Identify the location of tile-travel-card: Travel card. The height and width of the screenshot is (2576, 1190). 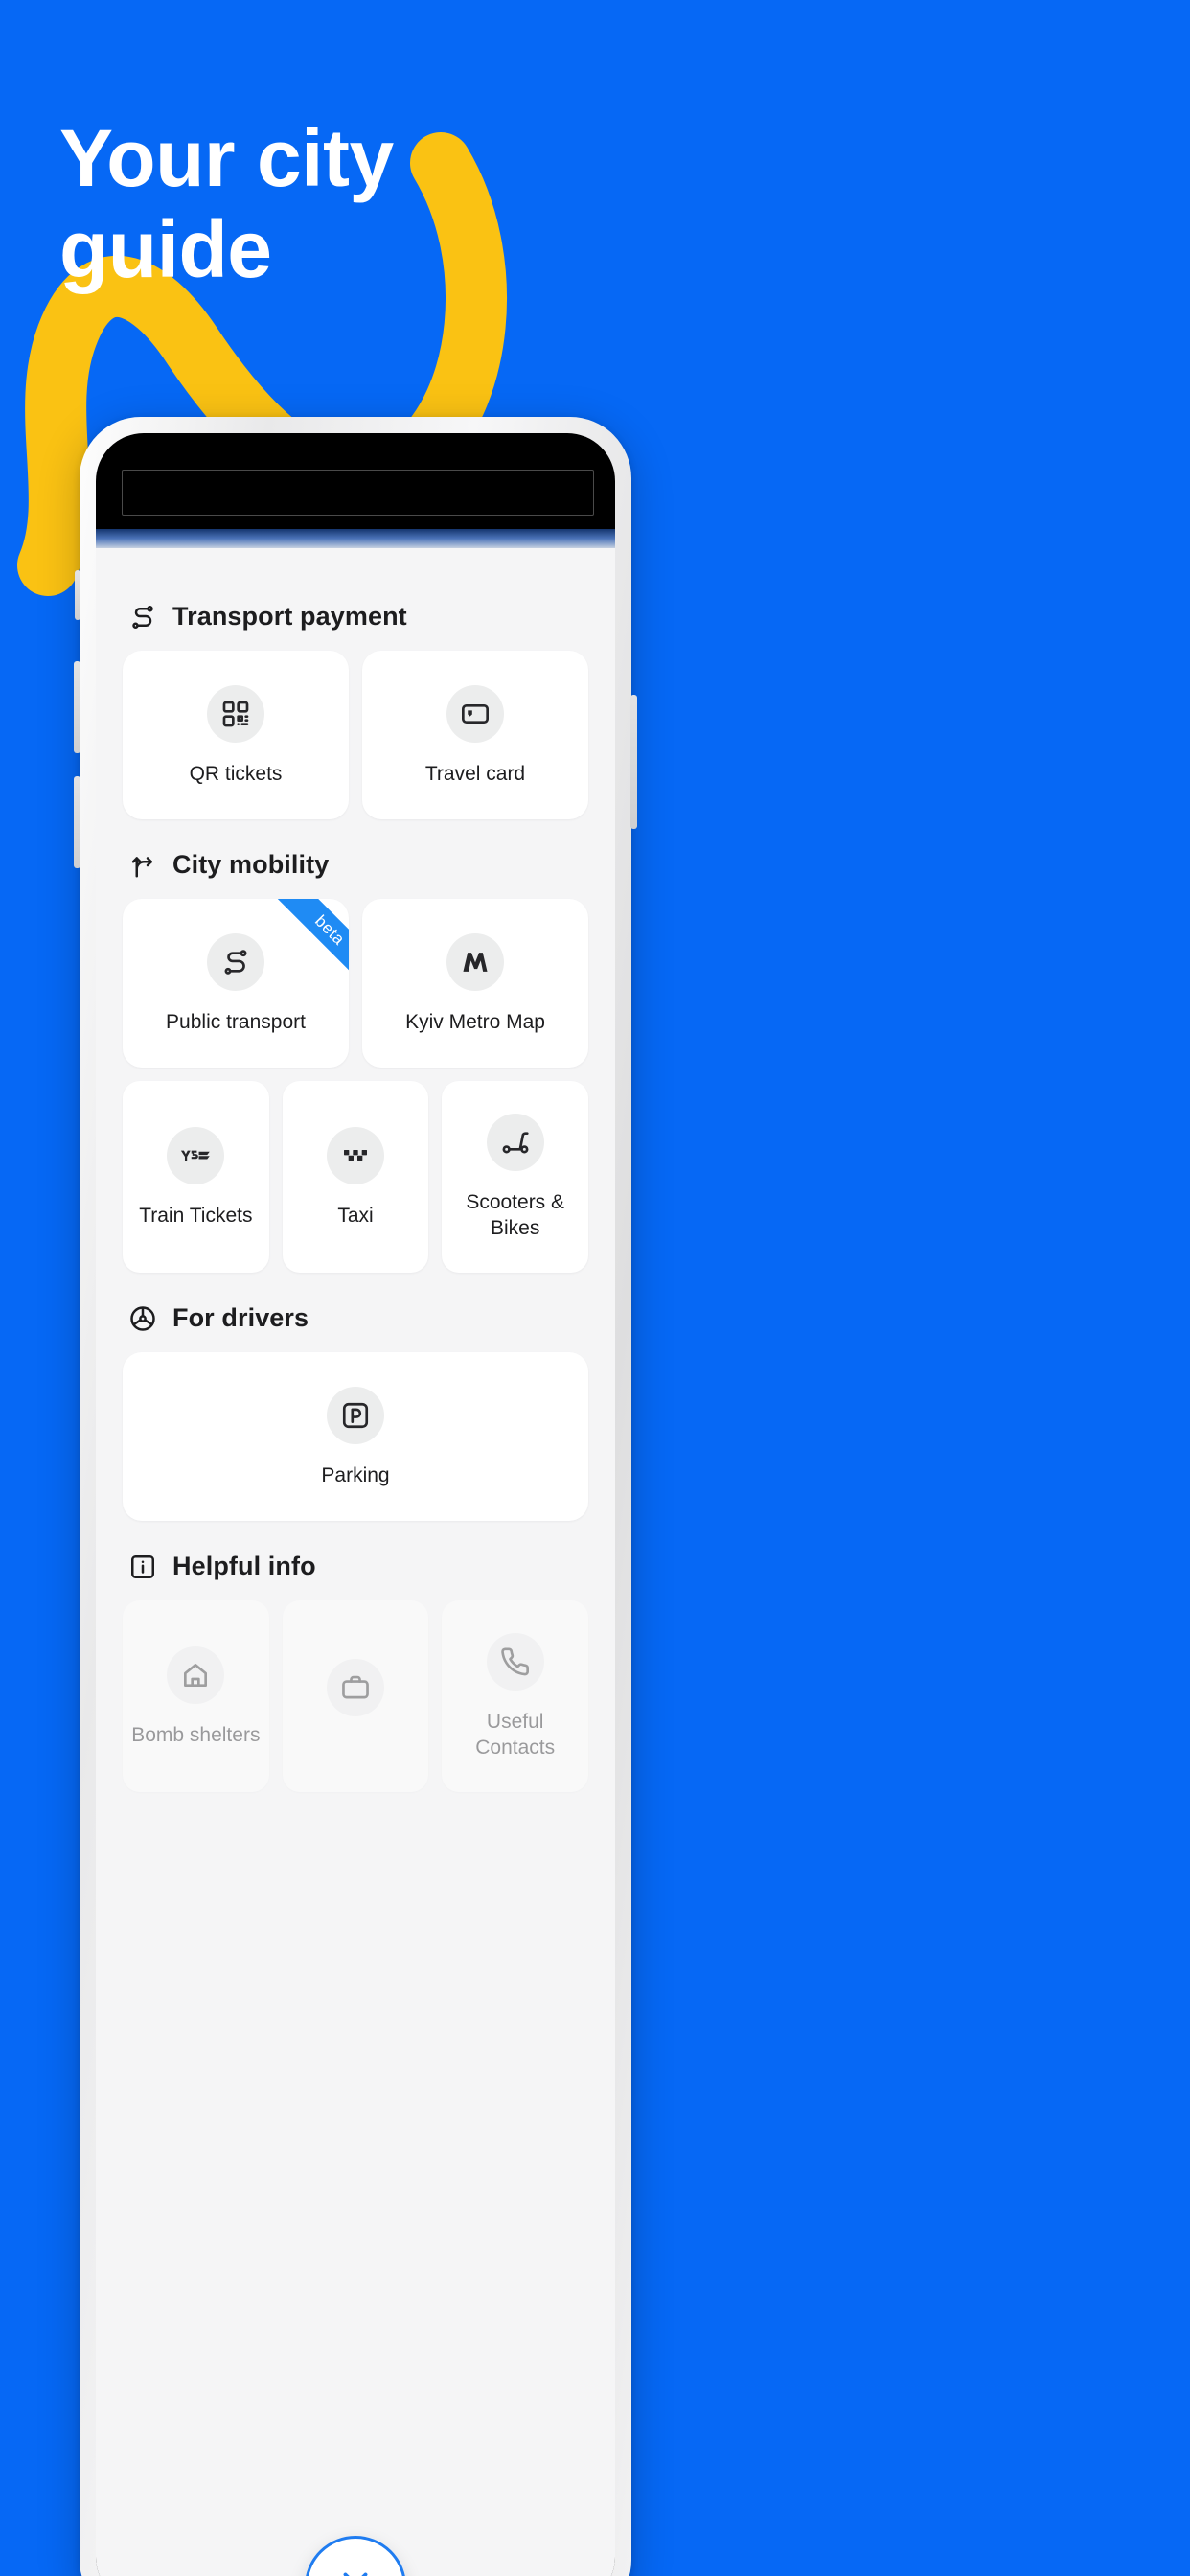
(475, 735).